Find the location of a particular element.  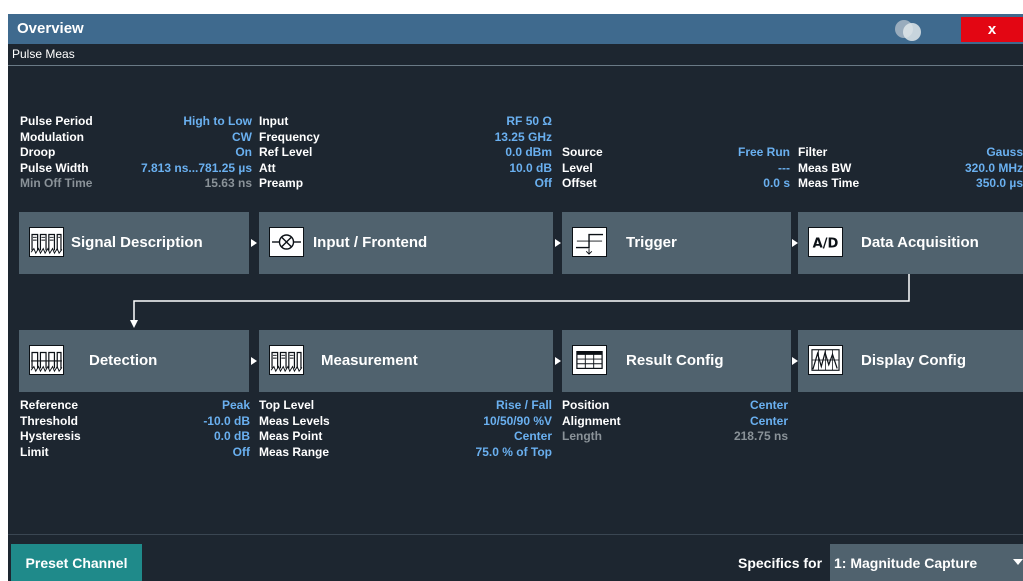

detection-button: Detection is located at coordinates (134, 361).